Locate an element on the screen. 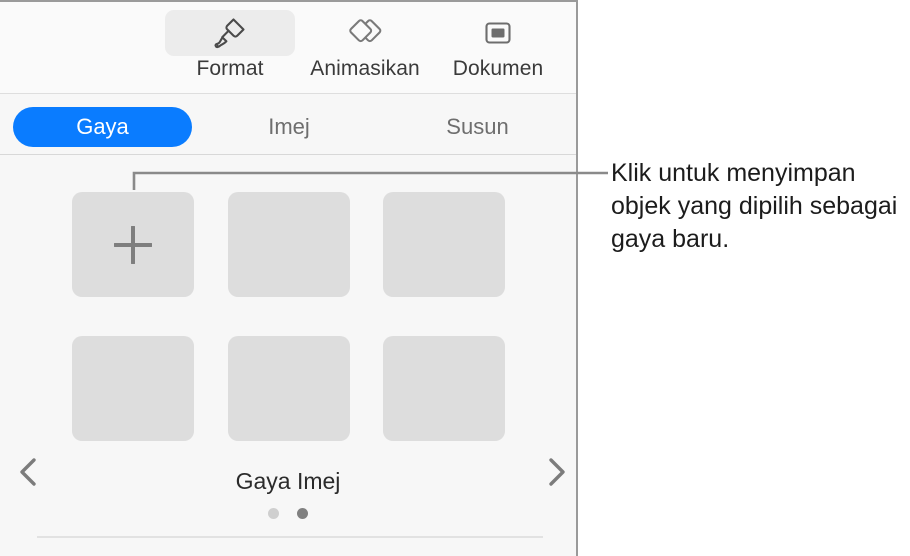 The image size is (910, 556). document-rect-icon is located at coordinates (498, 33).